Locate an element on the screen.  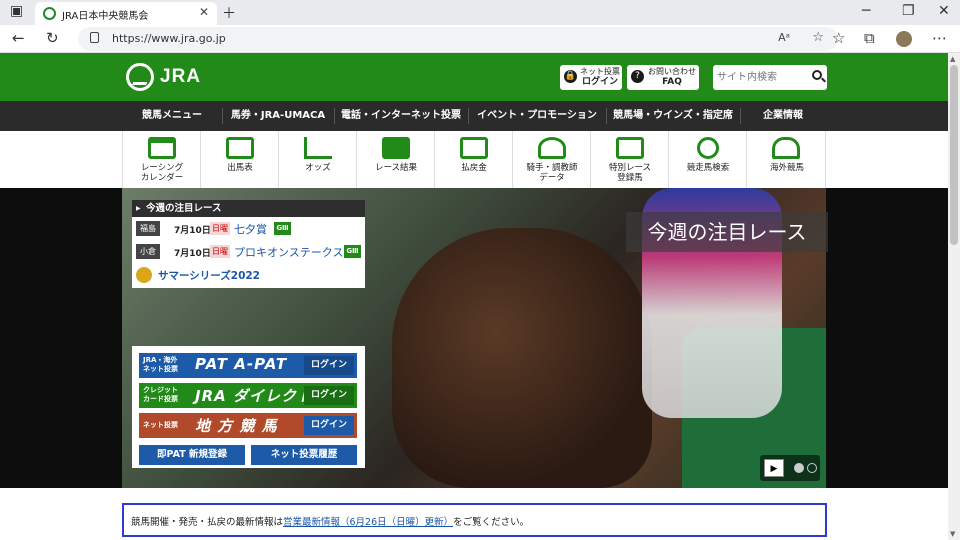
quick-link-special-race-entries: 特別レース 登録馬 is located at coordinates (629, 159).